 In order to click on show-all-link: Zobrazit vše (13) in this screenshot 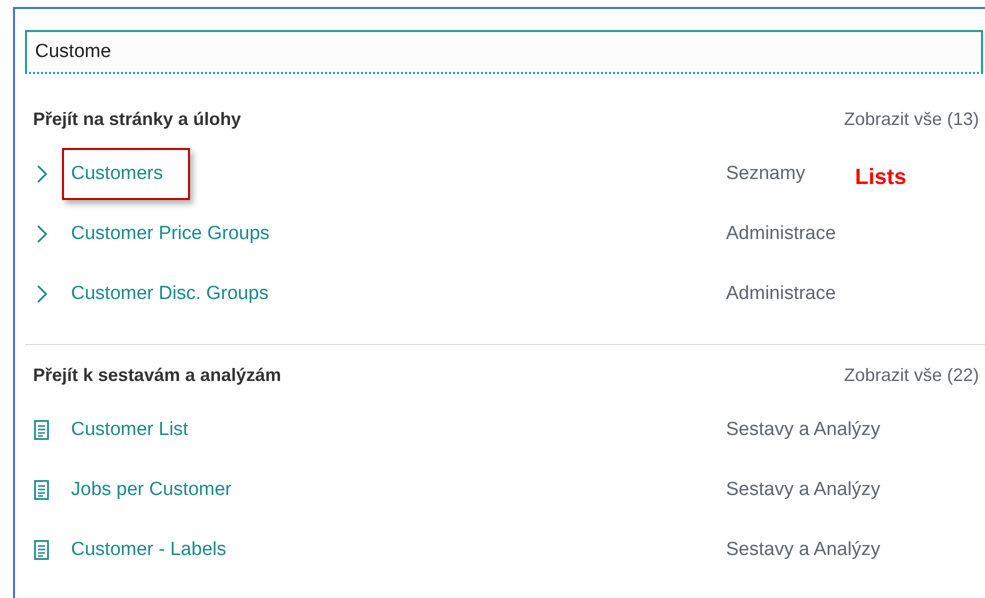, I will do `click(911, 119)`.